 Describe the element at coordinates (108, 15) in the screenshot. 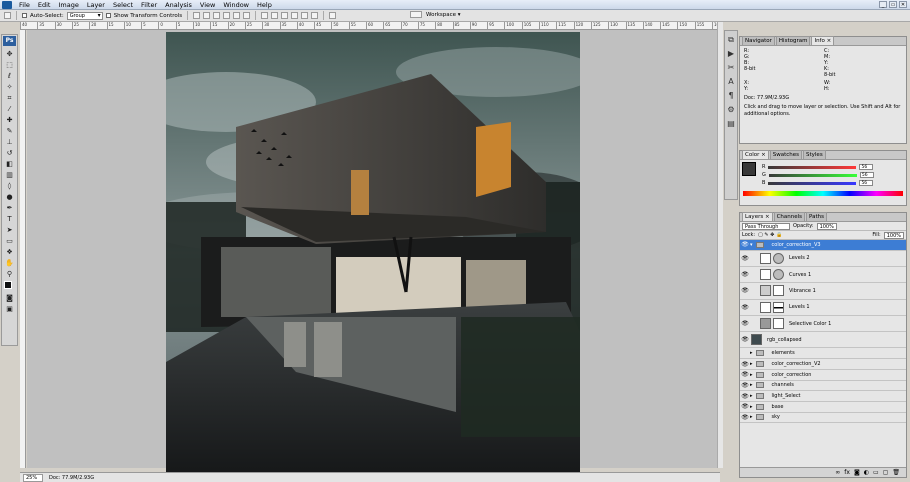

I see `transform-checkbox` at that location.